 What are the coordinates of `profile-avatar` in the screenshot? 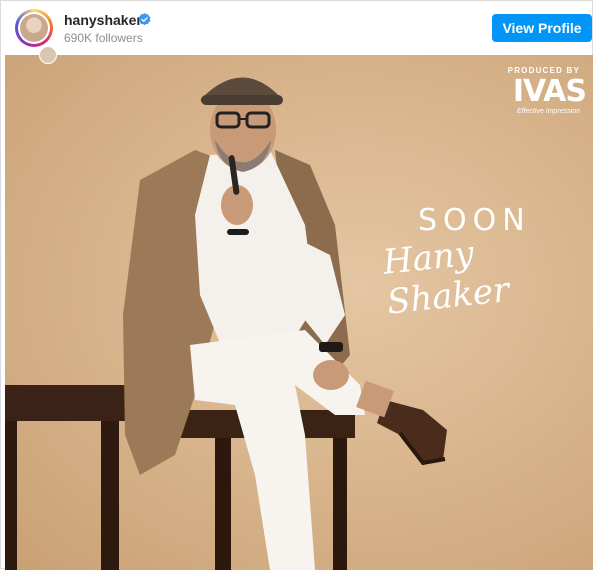 It's located at (34, 28).